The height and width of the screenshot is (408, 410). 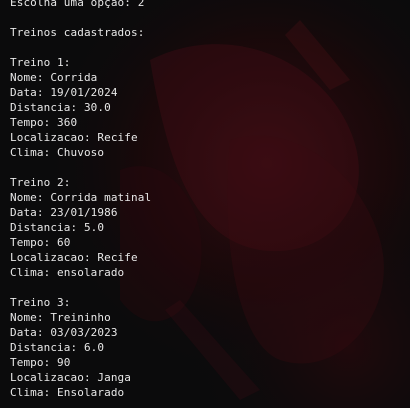 I want to click on treino-data: Data: 23/01/1986, so click(x=64, y=212).